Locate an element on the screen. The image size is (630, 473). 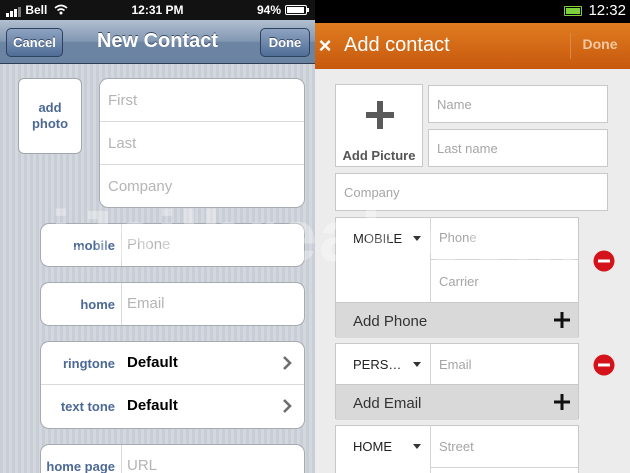
add-phone-label: Add Phone is located at coordinates (390, 321).